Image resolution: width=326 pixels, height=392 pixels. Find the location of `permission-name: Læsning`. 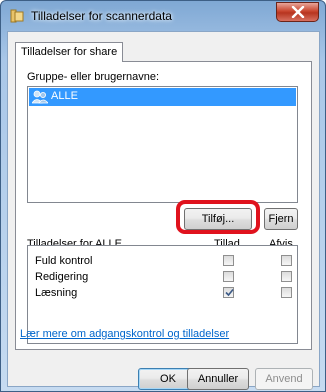

permission-name: Læsning is located at coordinates (56, 293).